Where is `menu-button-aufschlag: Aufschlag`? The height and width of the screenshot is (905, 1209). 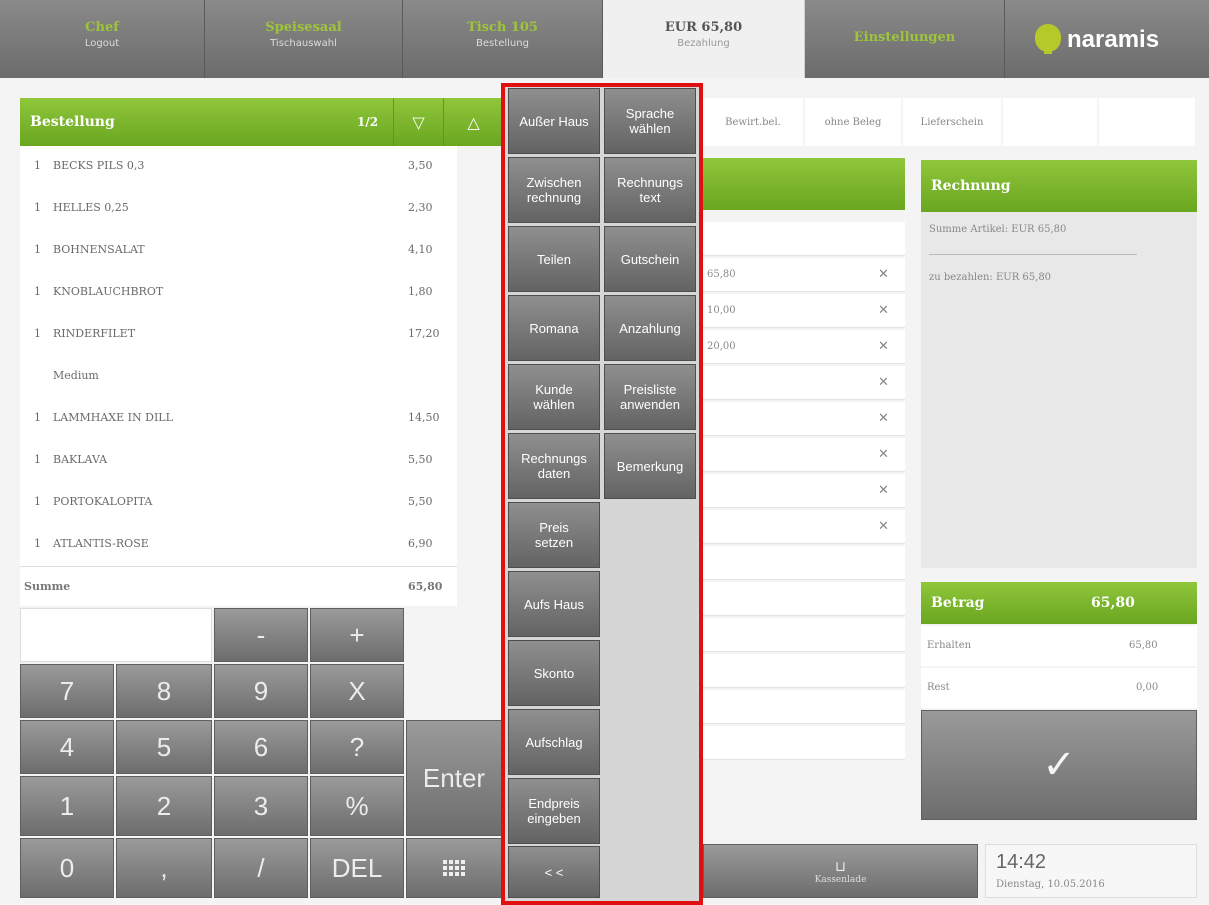
menu-button-aufschlag: Aufschlag is located at coordinates (554, 742).